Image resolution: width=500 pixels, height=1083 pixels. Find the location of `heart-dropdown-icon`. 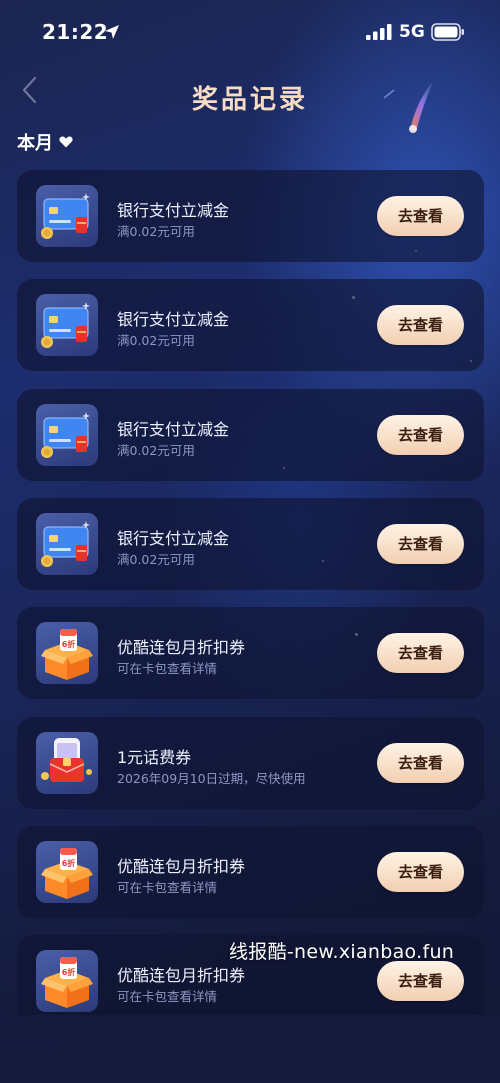

heart-dropdown-icon is located at coordinates (66, 142).